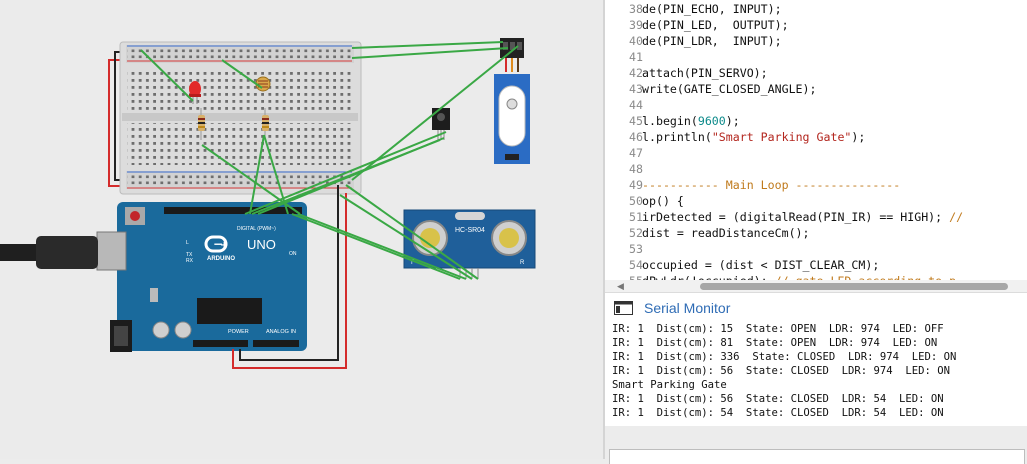  I want to click on line-number: 52, so click(636, 233).